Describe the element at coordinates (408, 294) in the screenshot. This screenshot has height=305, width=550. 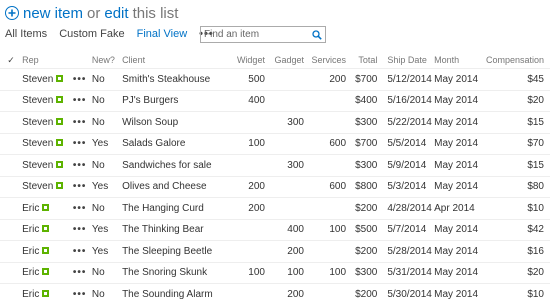
I see `ship-date-cell: 5/30/2014` at that location.